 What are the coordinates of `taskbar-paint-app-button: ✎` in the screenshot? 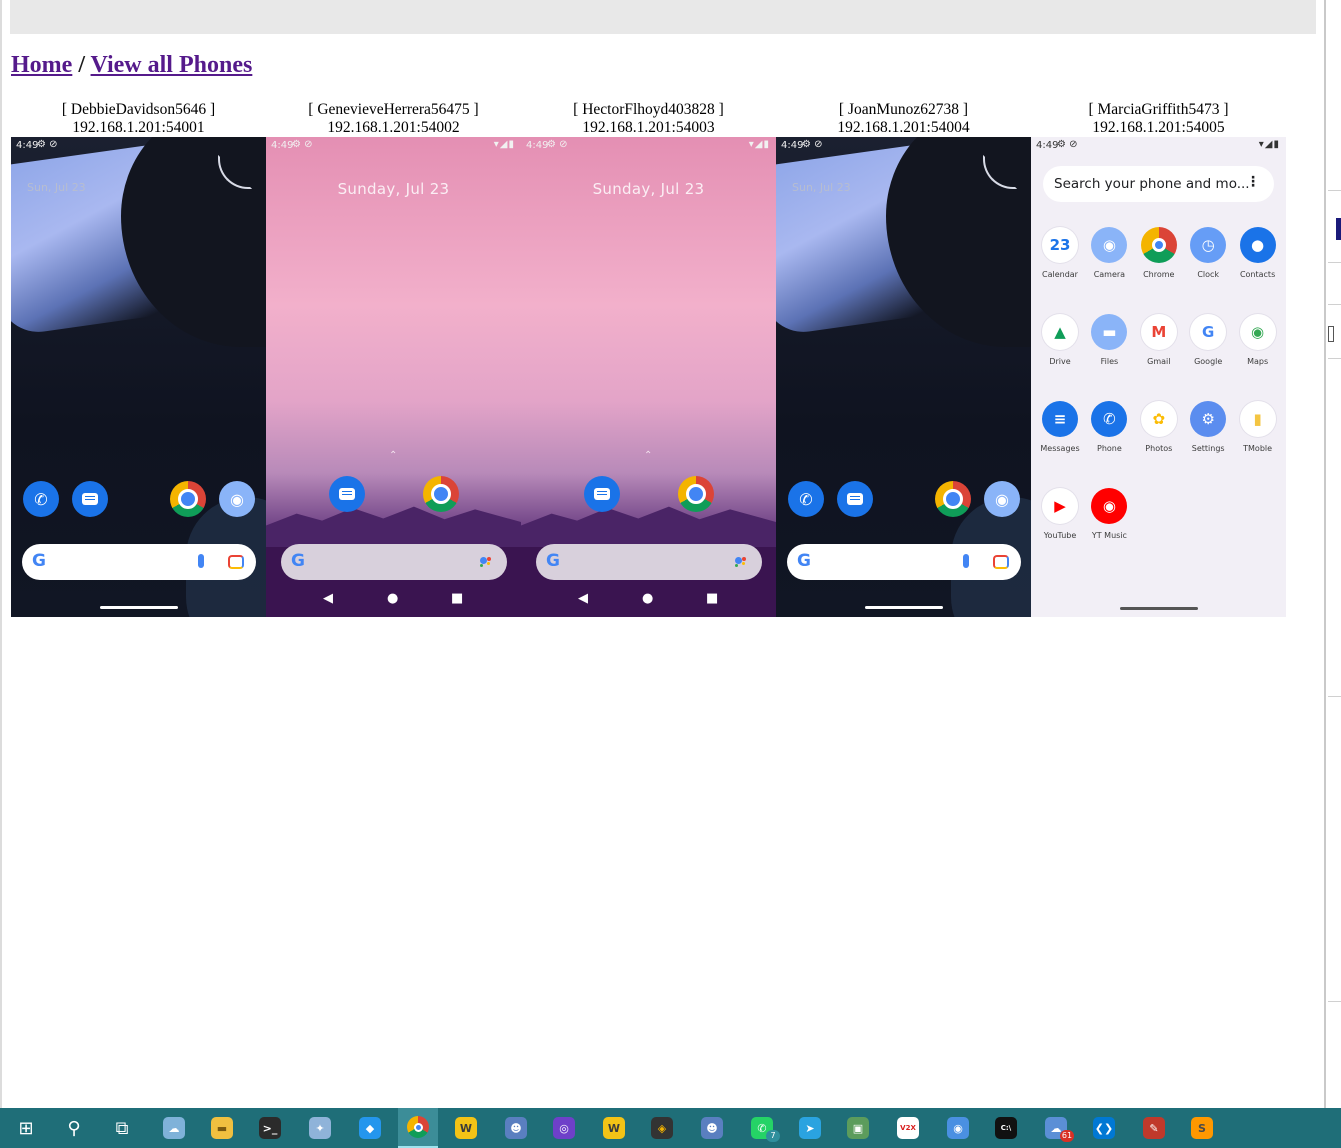 It's located at (1154, 1128).